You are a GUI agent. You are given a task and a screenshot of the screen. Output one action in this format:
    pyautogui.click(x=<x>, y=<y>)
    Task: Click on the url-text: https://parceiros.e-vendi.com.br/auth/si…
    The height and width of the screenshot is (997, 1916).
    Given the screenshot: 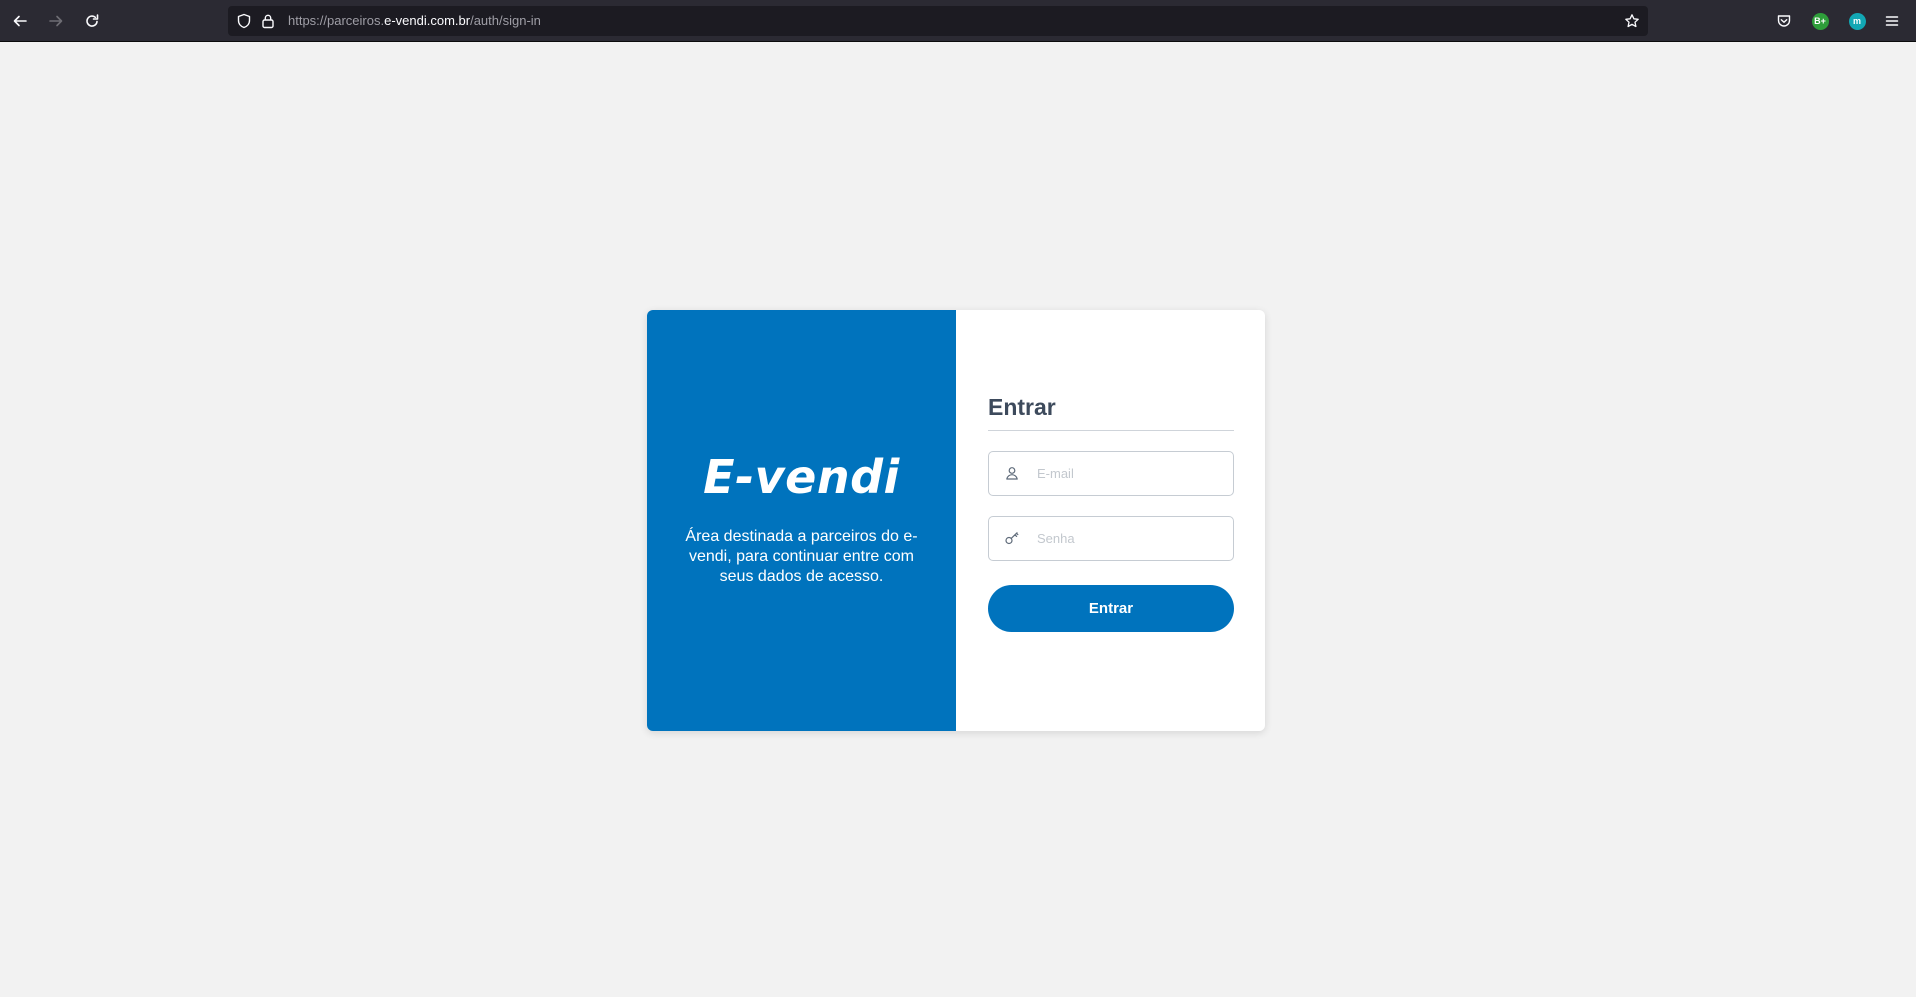 What is the action you would take?
    pyautogui.click(x=414, y=21)
    